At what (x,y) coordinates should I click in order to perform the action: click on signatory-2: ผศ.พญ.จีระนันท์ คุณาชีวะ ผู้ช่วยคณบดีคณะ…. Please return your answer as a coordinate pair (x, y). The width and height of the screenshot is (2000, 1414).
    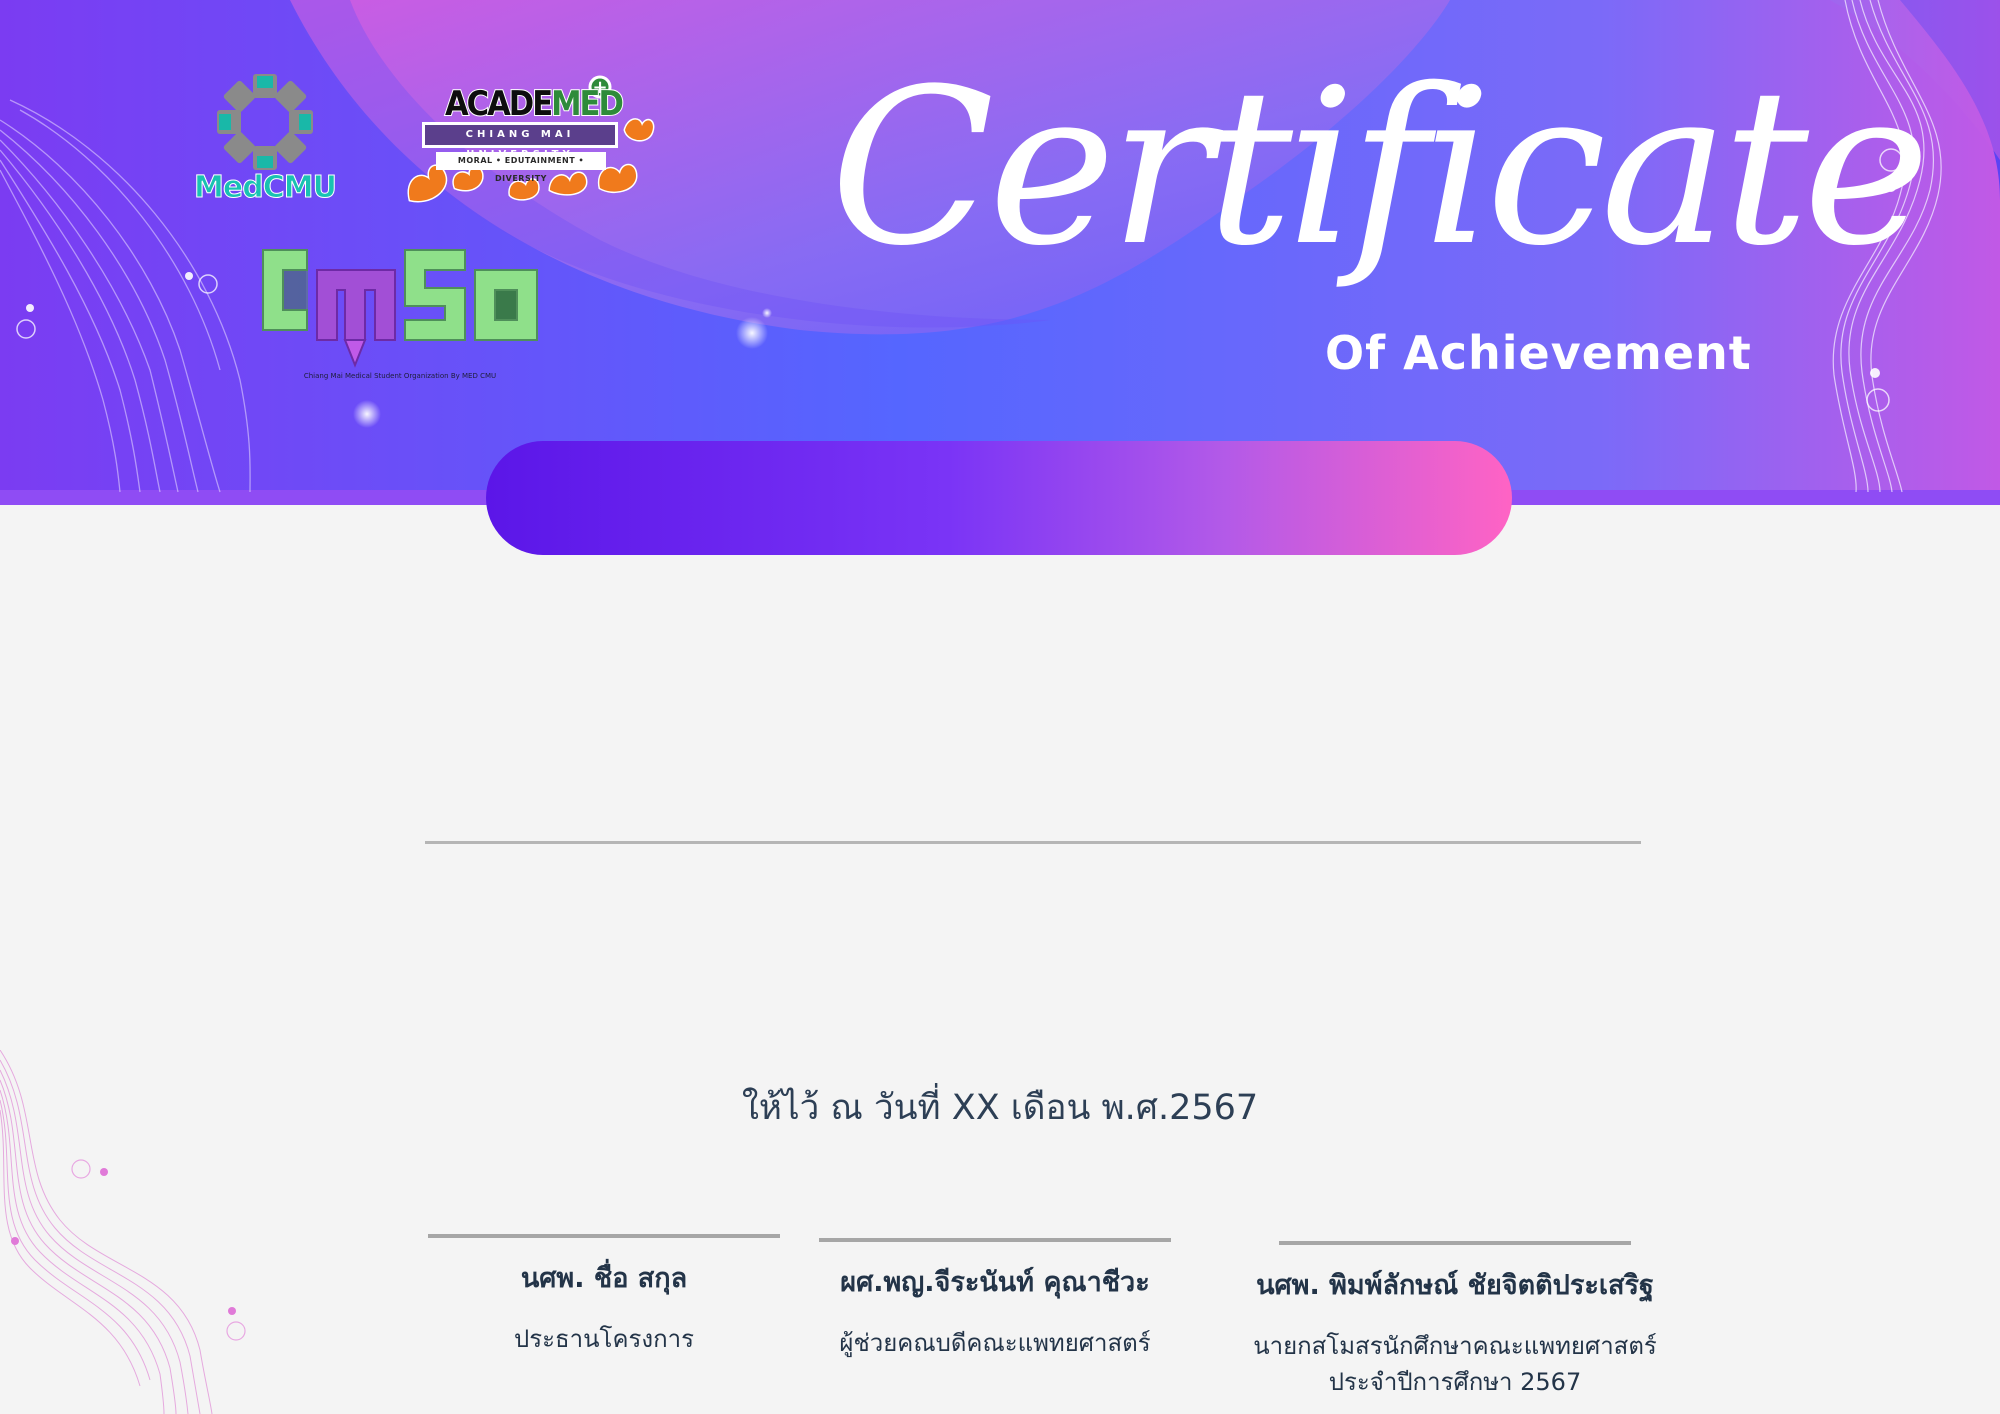
    Looking at the image, I should click on (995, 1299).